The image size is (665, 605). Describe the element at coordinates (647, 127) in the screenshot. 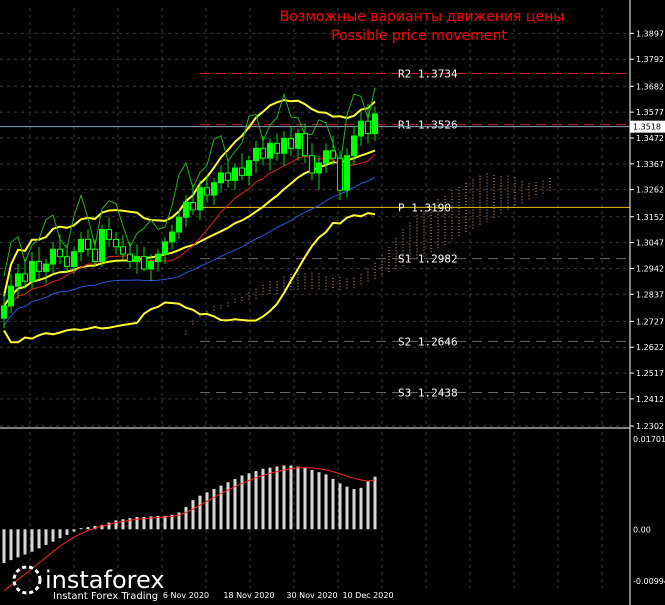

I see `current-price-label: 1.3518` at that location.